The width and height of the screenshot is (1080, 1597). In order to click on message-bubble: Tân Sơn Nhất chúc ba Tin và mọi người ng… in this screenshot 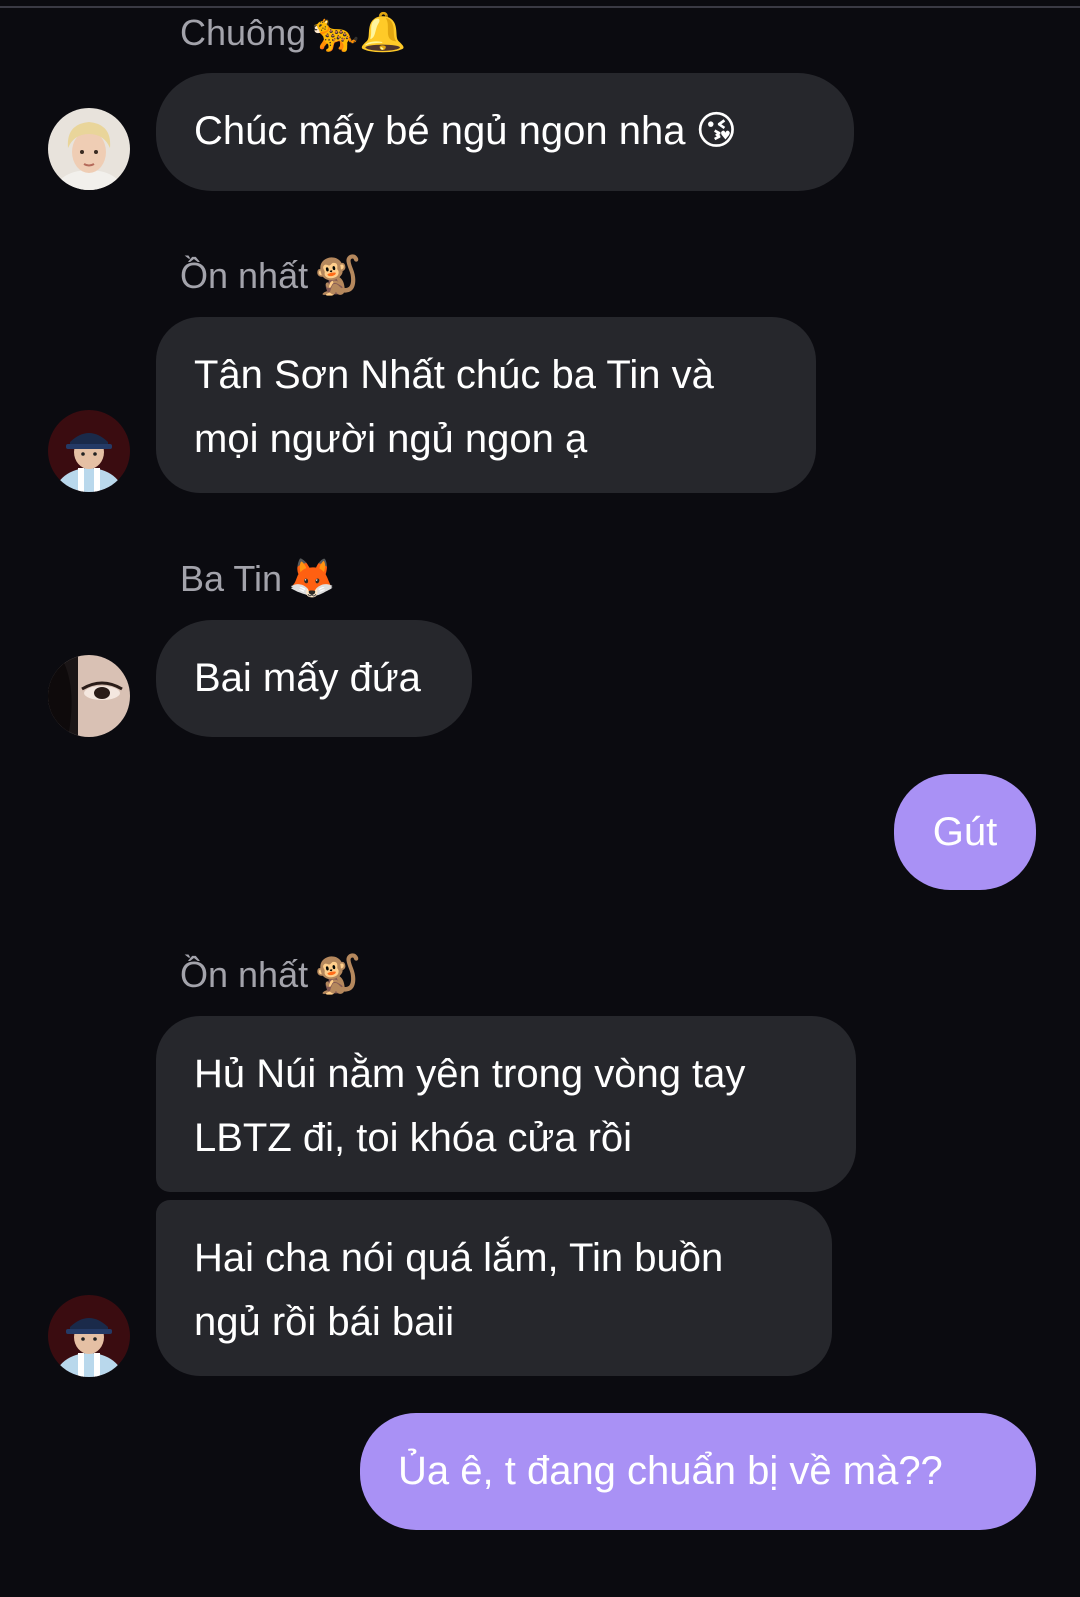, I will do `click(486, 405)`.